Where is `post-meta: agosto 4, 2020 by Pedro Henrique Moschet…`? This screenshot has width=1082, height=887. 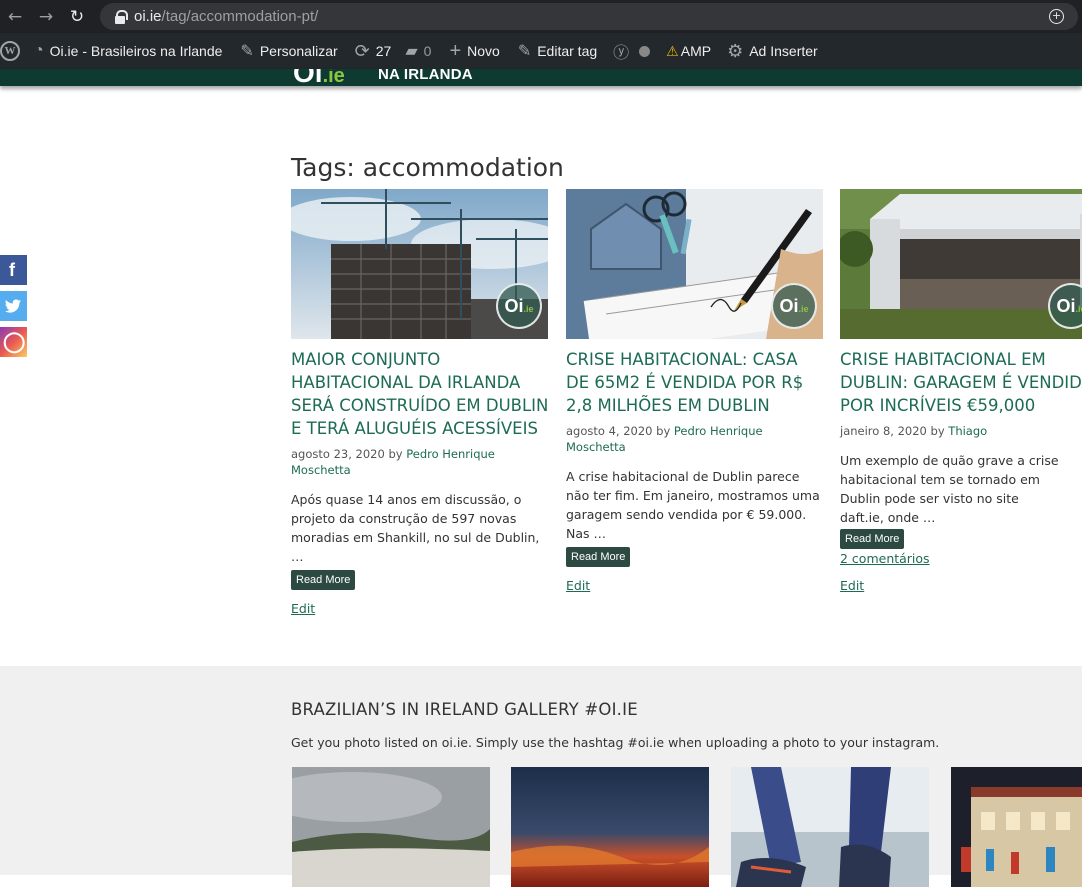 post-meta: agosto 4, 2020 by Pedro Henrique Moschet… is located at coordinates (664, 439).